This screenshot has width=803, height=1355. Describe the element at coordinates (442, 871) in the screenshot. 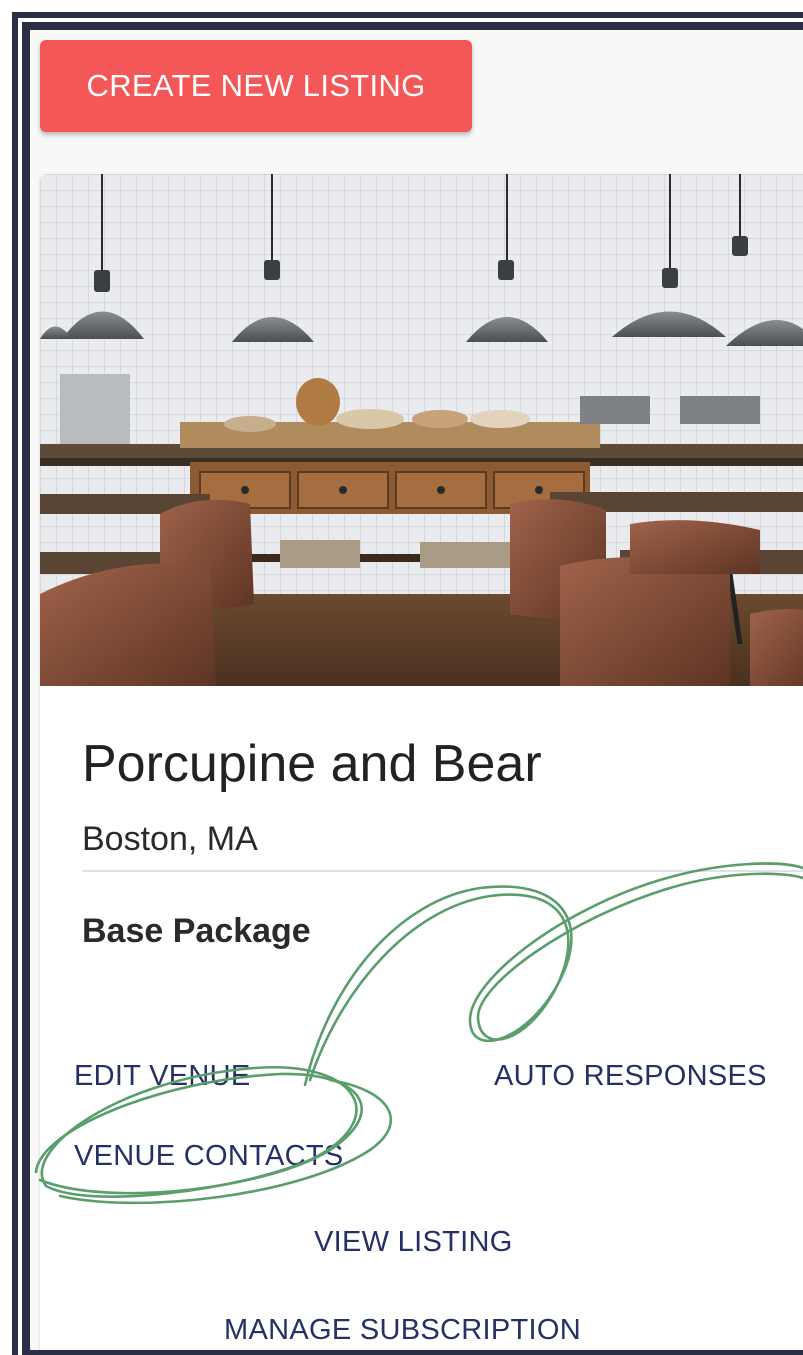

I see `divider` at that location.